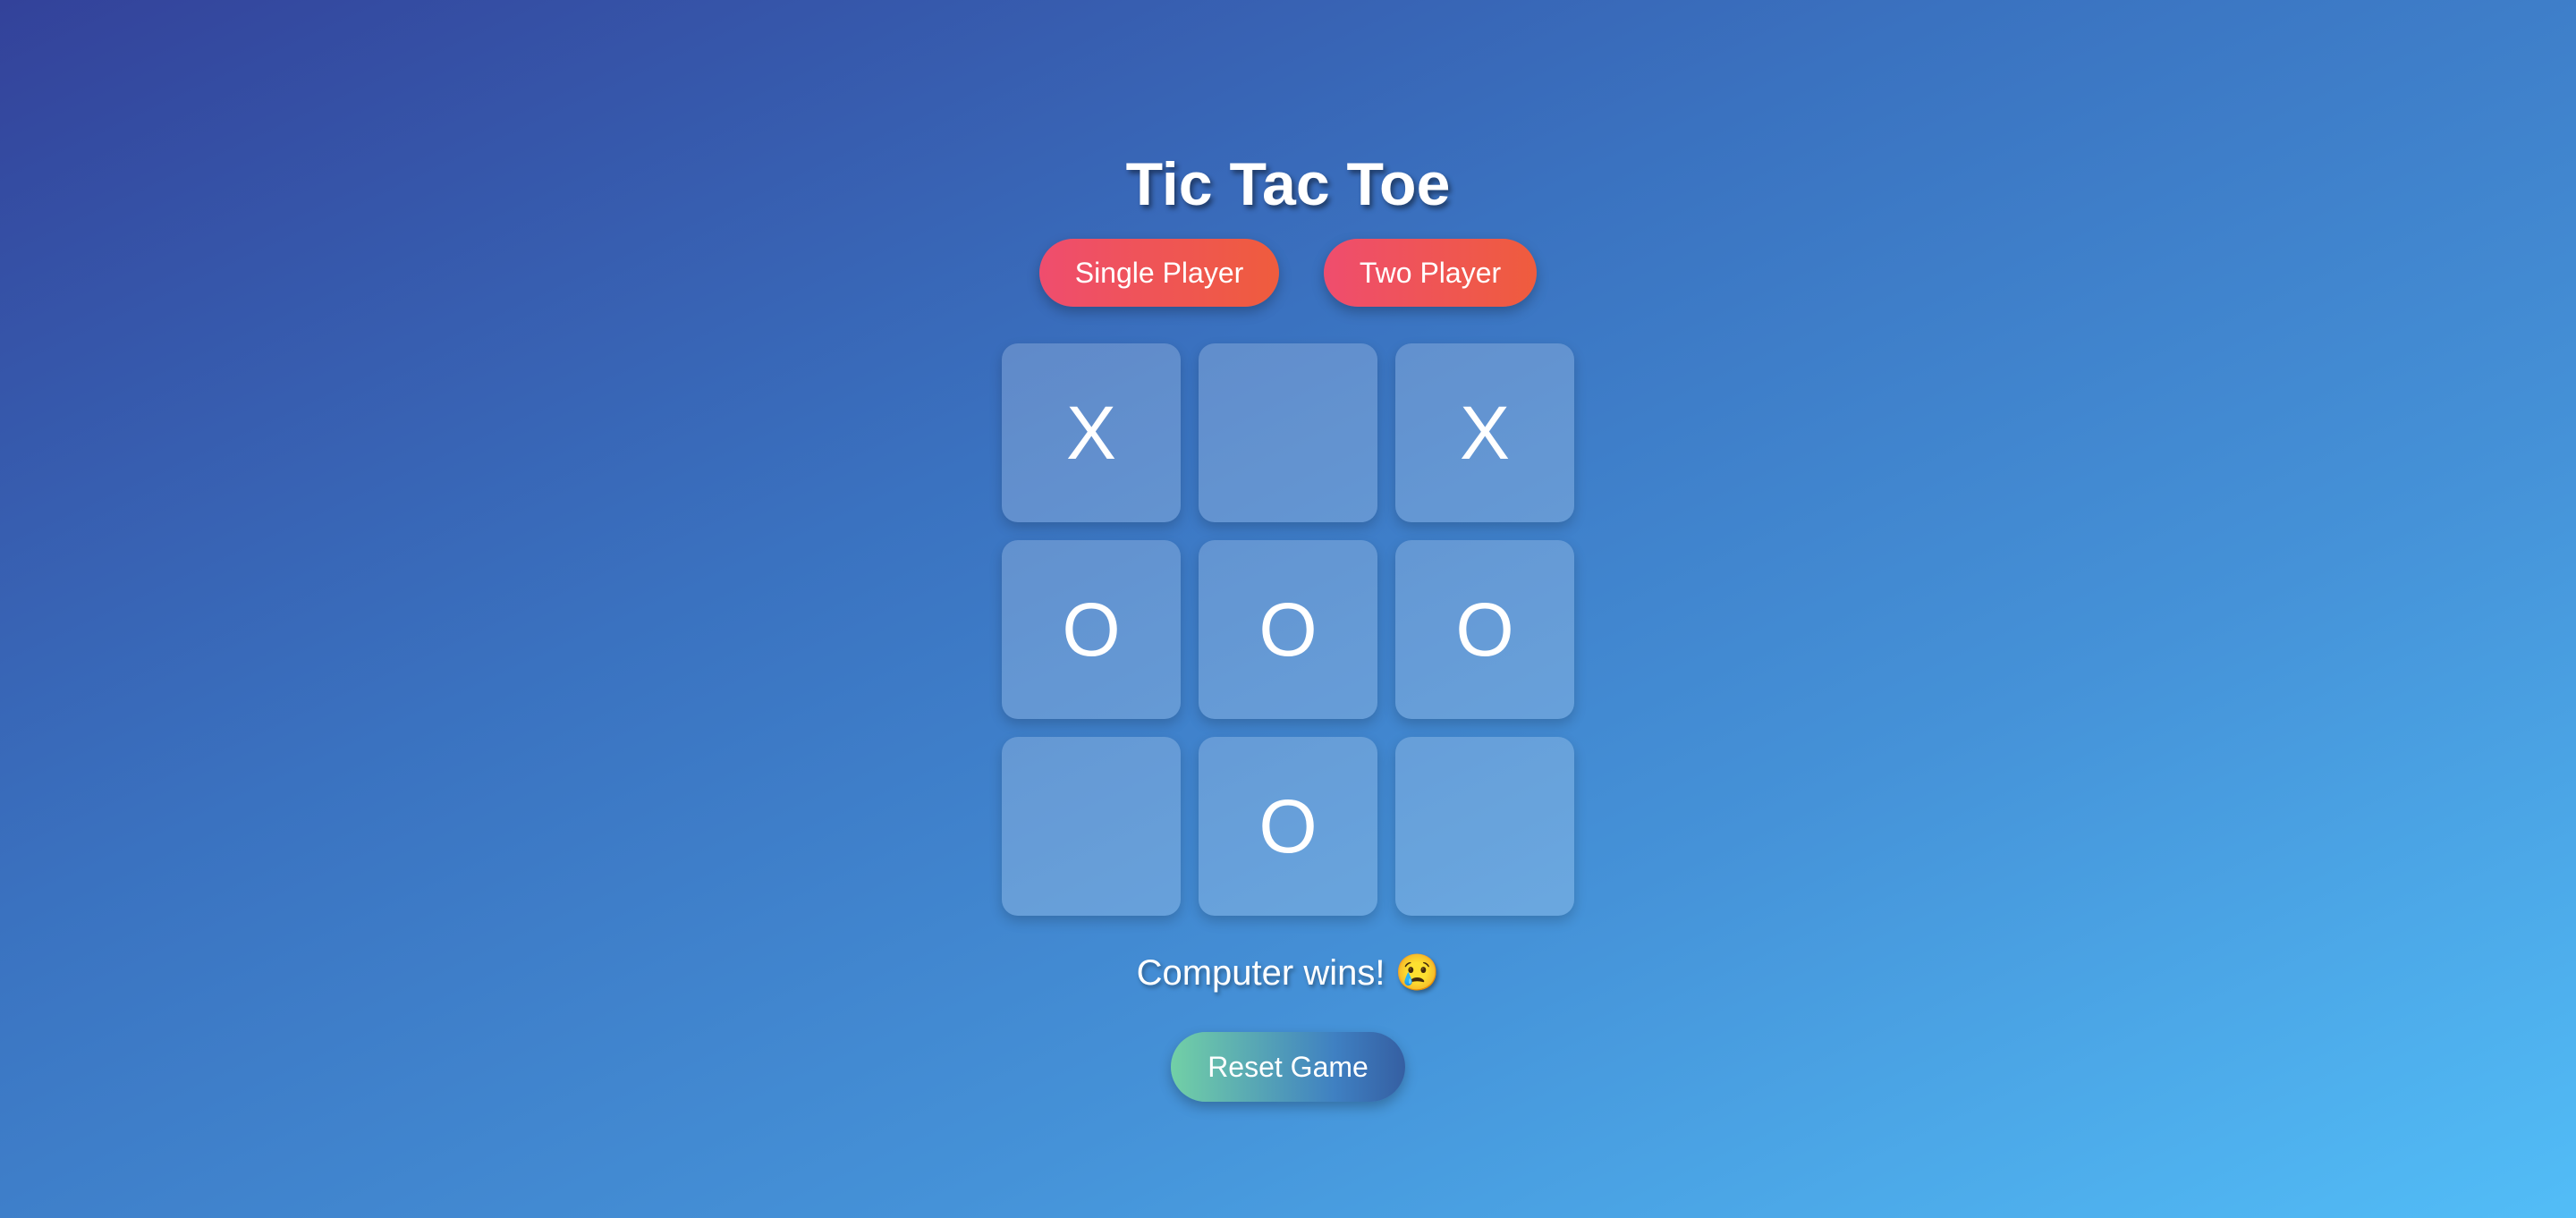 This screenshot has height=1218, width=2576. I want to click on two-player-button: Two Player, so click(1430, 273).